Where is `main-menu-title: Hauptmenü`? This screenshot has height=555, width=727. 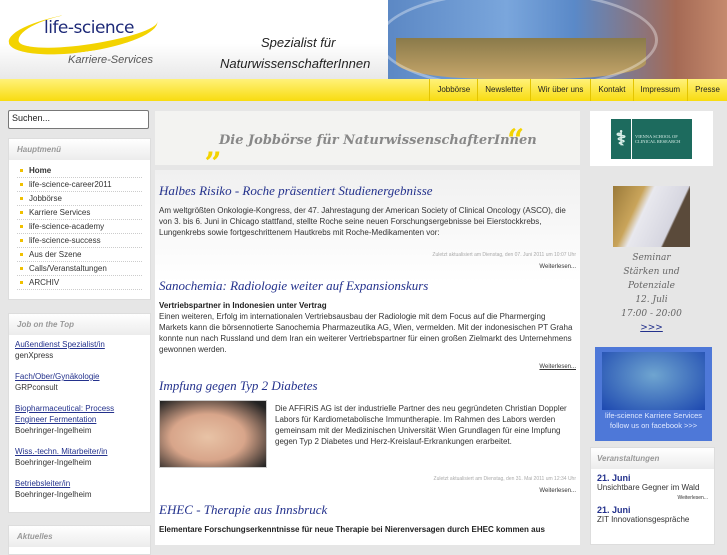
main-menu-title: Hauptmenü is located at coordinates (79, 149).